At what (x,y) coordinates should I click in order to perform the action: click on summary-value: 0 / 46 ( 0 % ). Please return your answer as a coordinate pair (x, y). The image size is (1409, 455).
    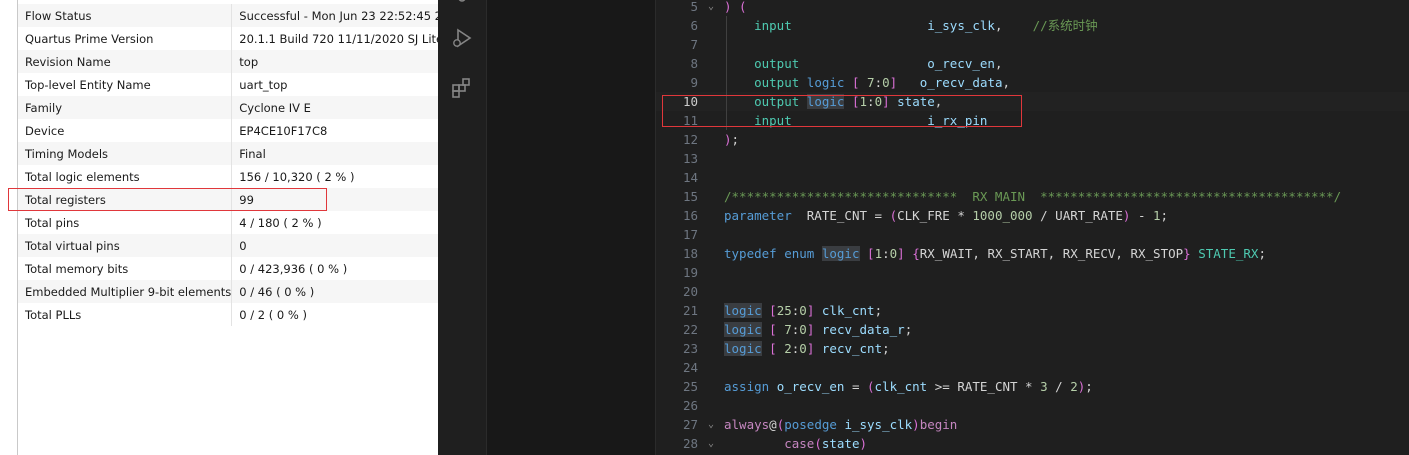
    Looking at the image, I should click on (334, 291).